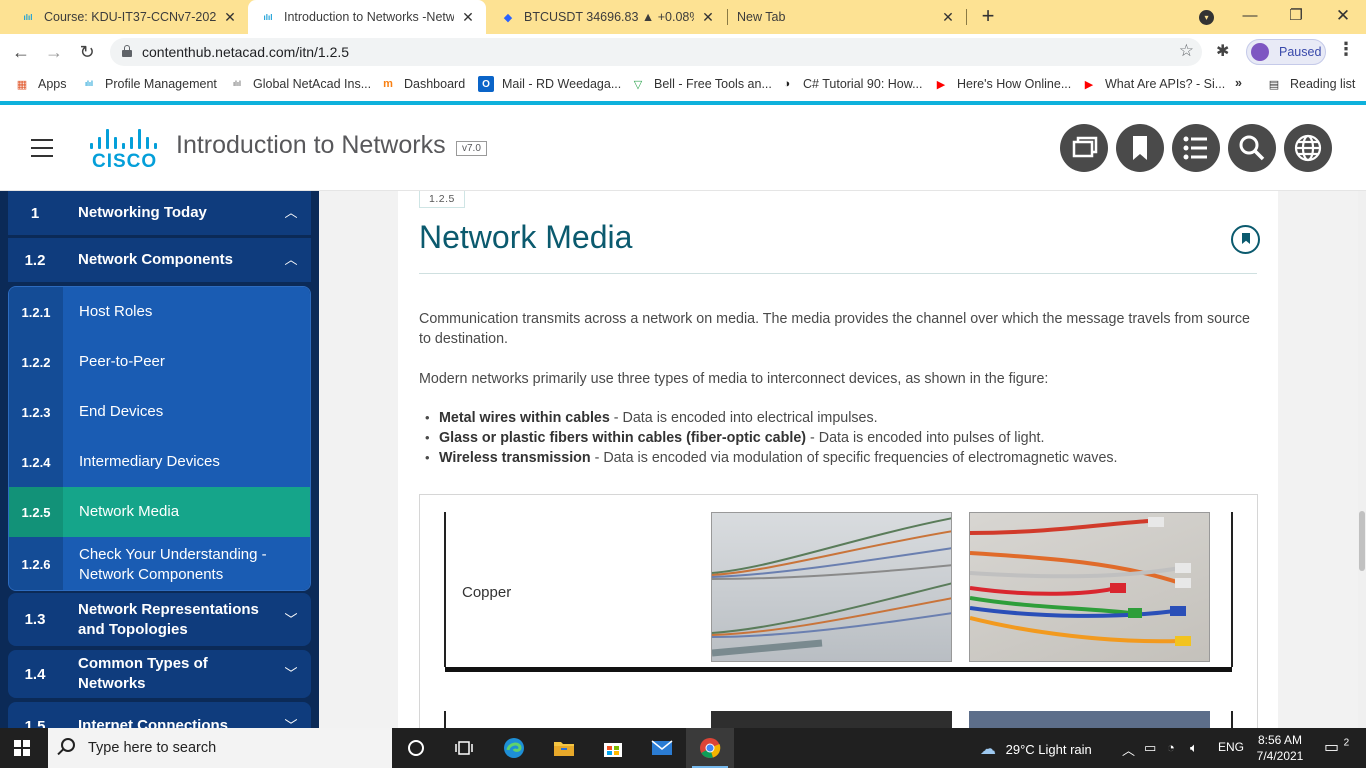 The height and width of the screenshot is (768, 1366). What do you see at coordinates (1280, 748) in the screenshot?
I see `taskbar-clock: 8:56 AM 7/4/2021` at bounding box center [1280, 748].